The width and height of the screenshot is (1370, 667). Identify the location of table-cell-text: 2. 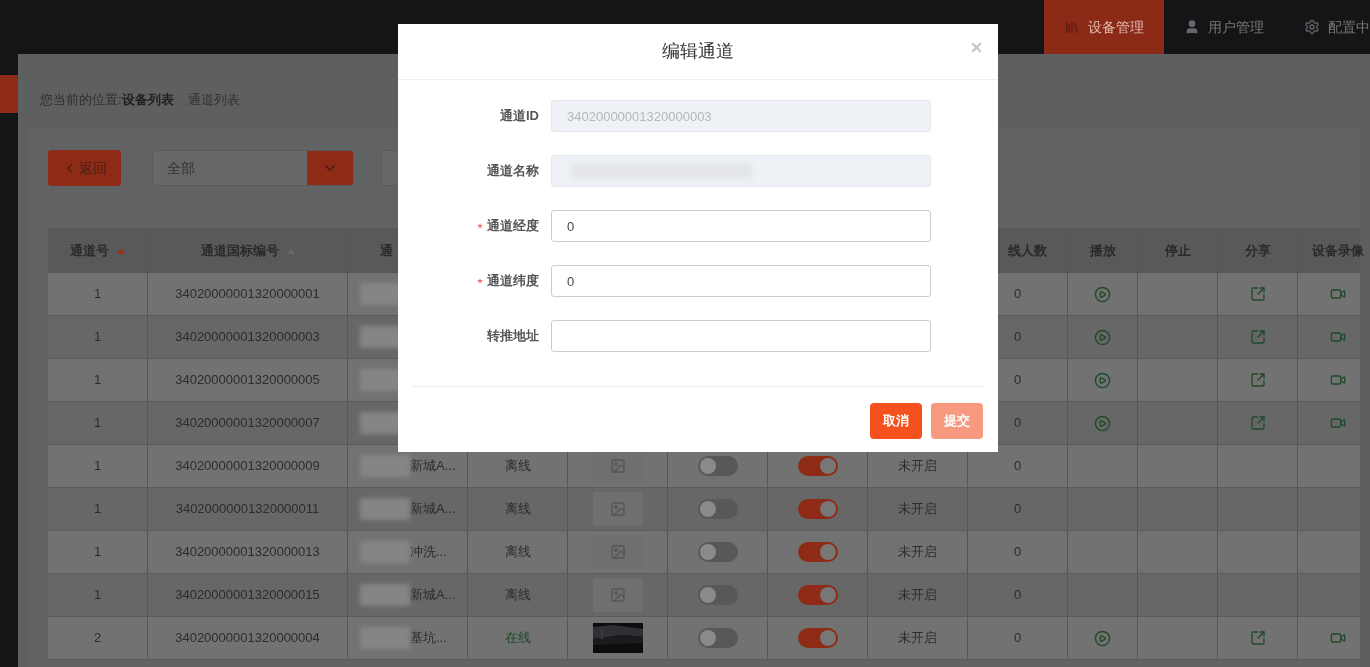
(97, 638).